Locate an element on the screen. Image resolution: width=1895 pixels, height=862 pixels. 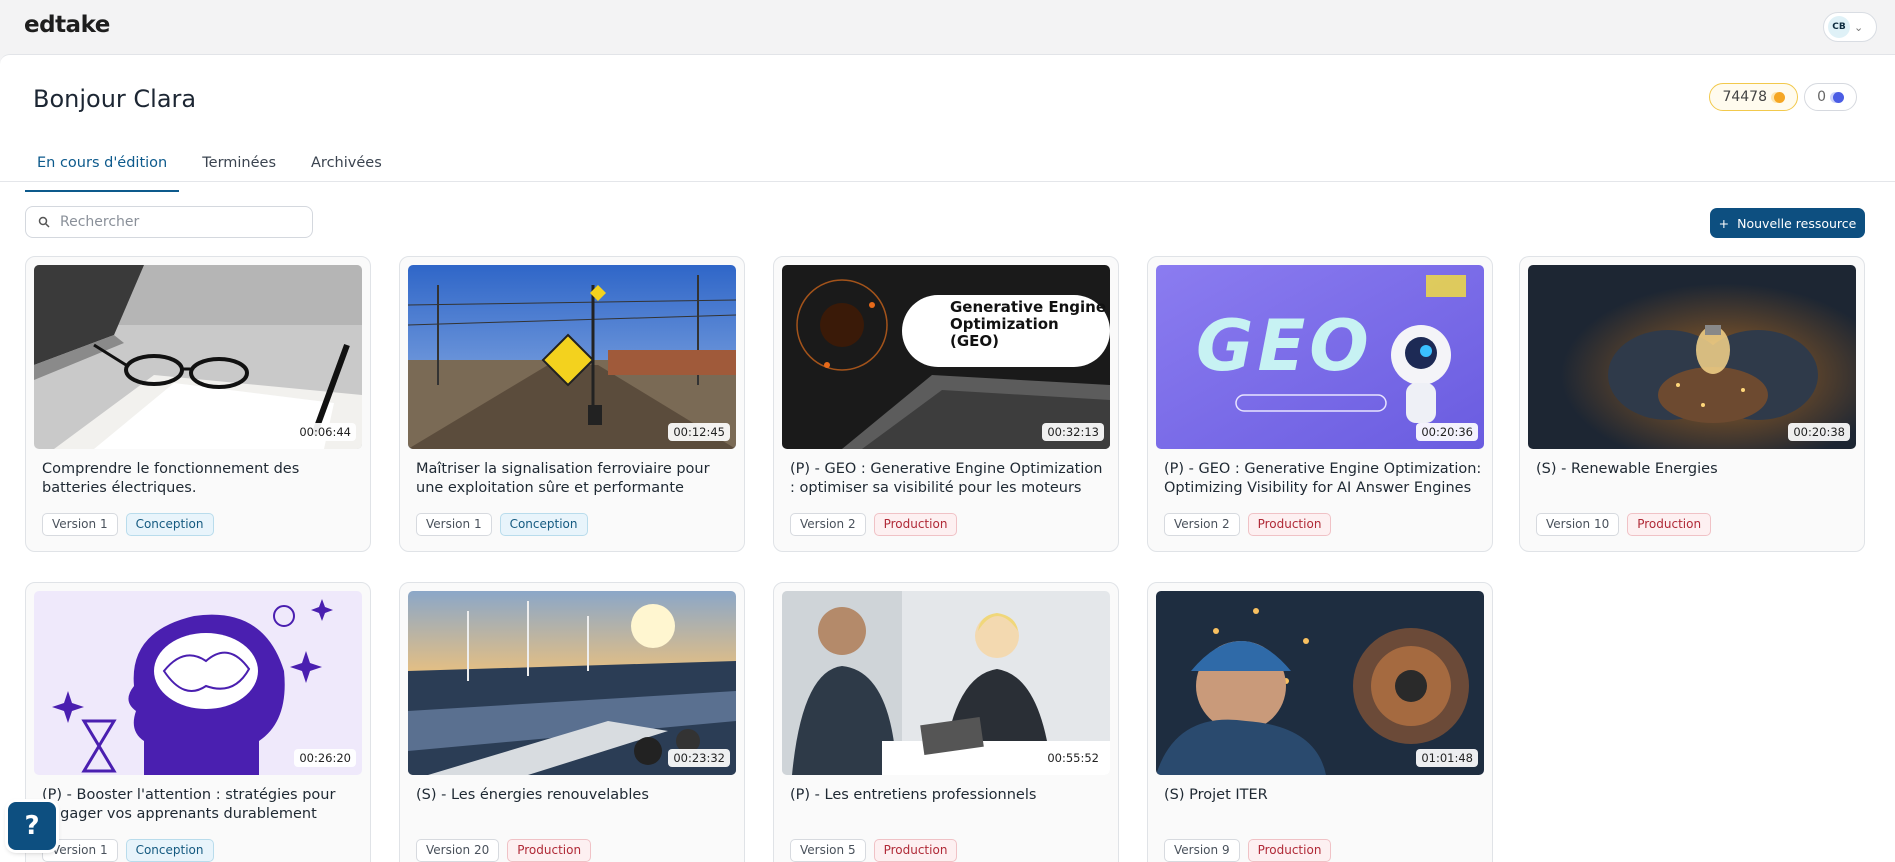
duration-badge: 00:12:45 is located at coordinates (699, 432).